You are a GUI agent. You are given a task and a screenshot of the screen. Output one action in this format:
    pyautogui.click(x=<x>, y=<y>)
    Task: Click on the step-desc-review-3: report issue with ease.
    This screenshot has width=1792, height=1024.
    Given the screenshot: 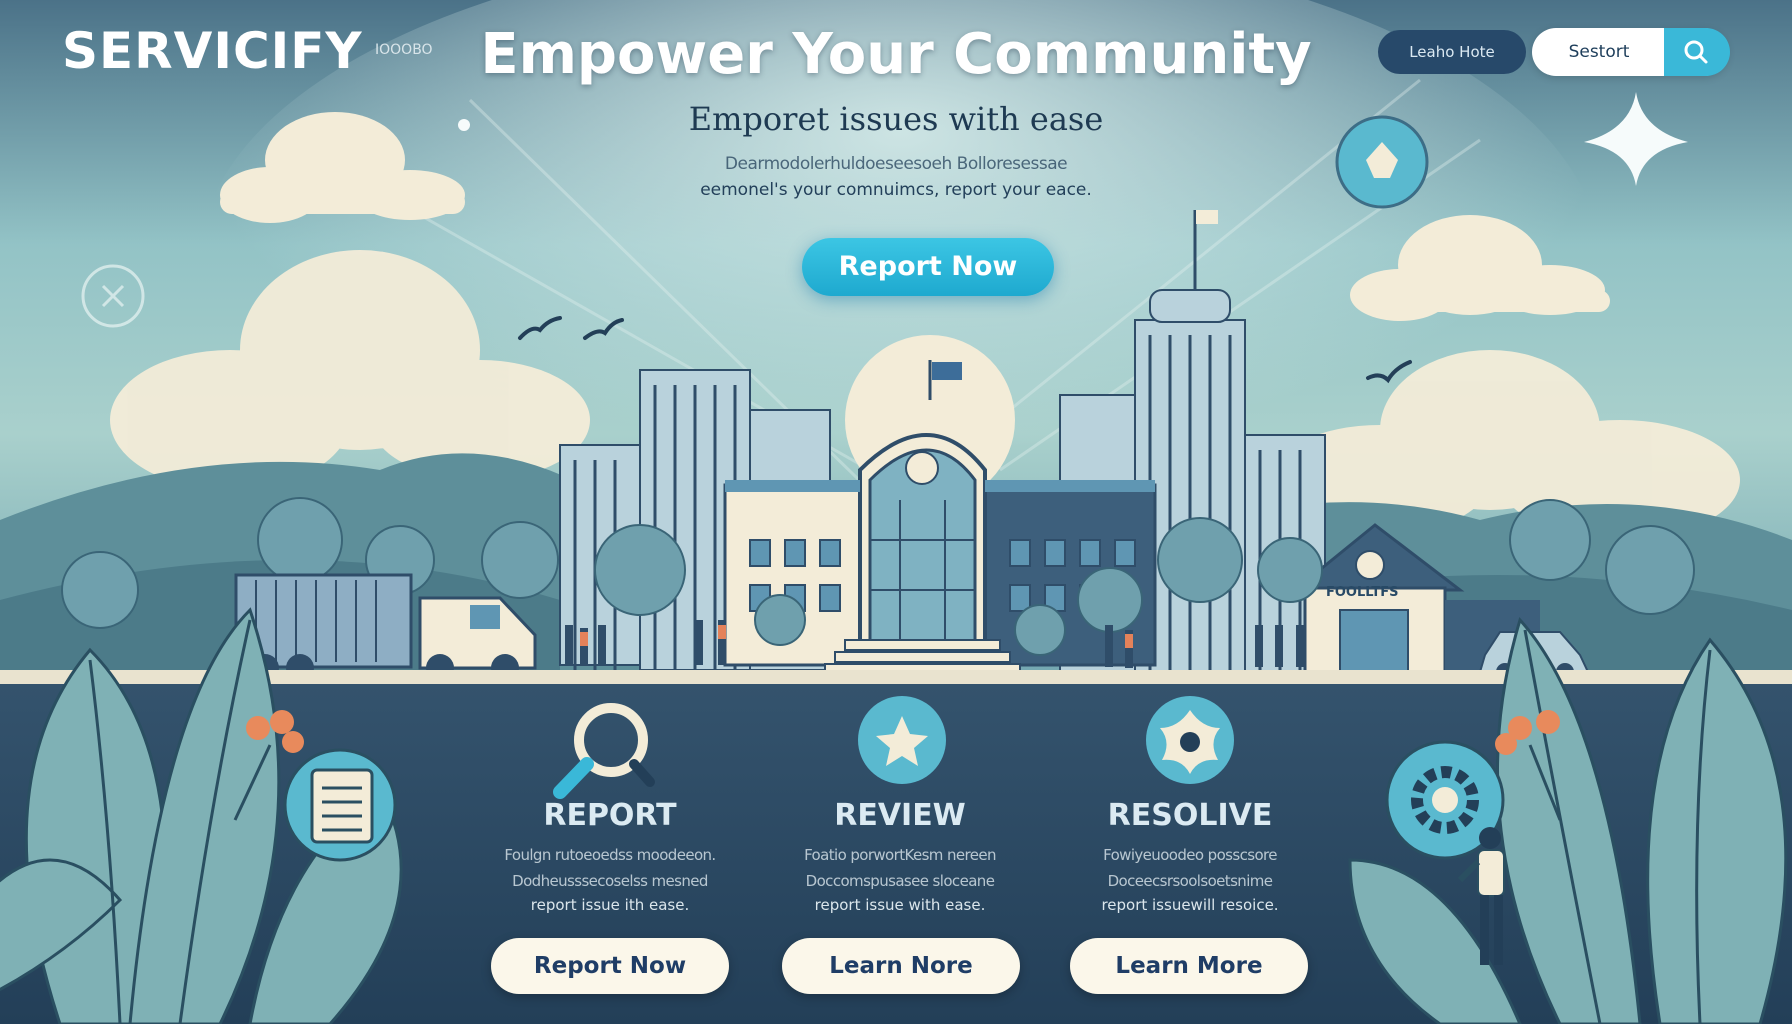 What is the action you would take?
    pyautogui.click(x=900, y=905)
    